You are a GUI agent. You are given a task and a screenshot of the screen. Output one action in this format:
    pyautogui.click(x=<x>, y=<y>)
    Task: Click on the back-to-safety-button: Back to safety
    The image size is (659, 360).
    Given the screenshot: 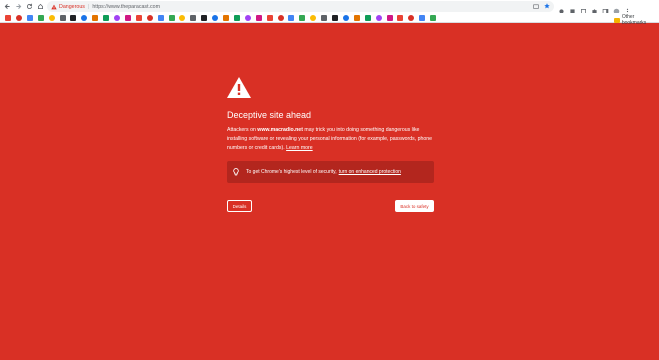 What is the action you would take?
    pyautogui.click(x=414, y=206)
    